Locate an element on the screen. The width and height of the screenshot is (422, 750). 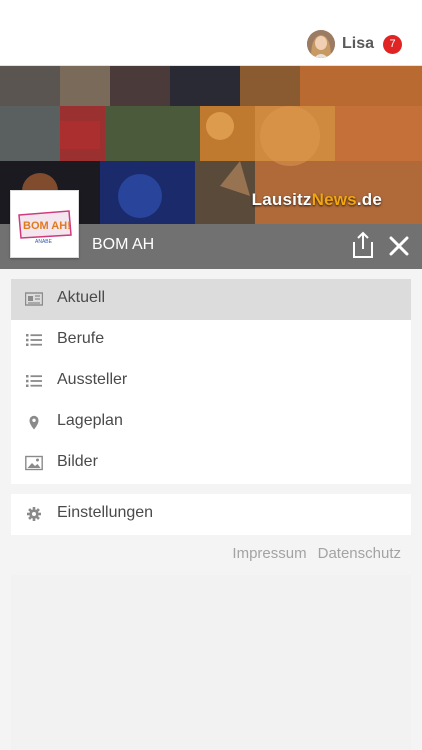
share-icon is located at coordinates (363, 244).